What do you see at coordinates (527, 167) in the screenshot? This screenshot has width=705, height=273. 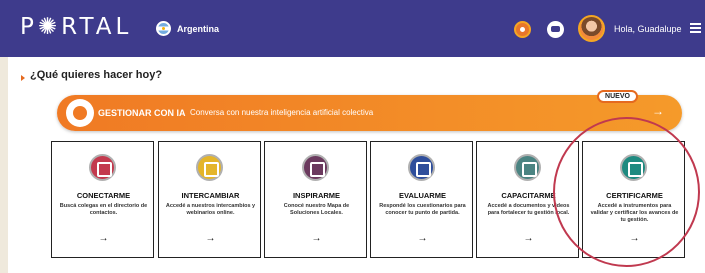 I see `grid-blocks-icon` at bounding box center [527, 167].